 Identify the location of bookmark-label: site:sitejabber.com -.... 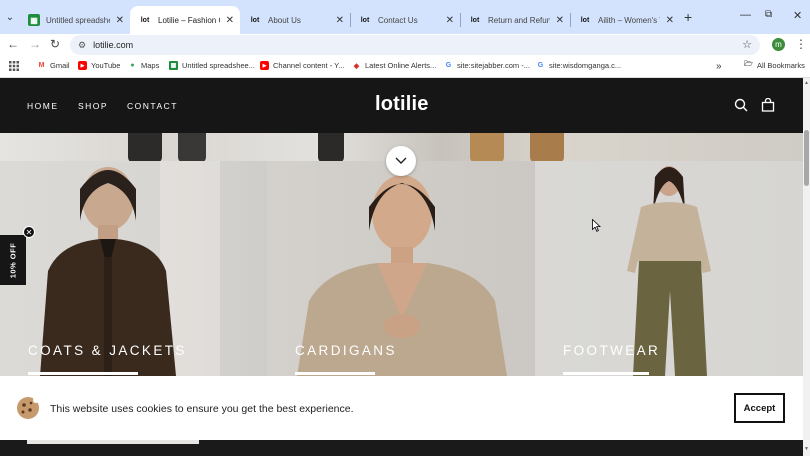
(493, 65).